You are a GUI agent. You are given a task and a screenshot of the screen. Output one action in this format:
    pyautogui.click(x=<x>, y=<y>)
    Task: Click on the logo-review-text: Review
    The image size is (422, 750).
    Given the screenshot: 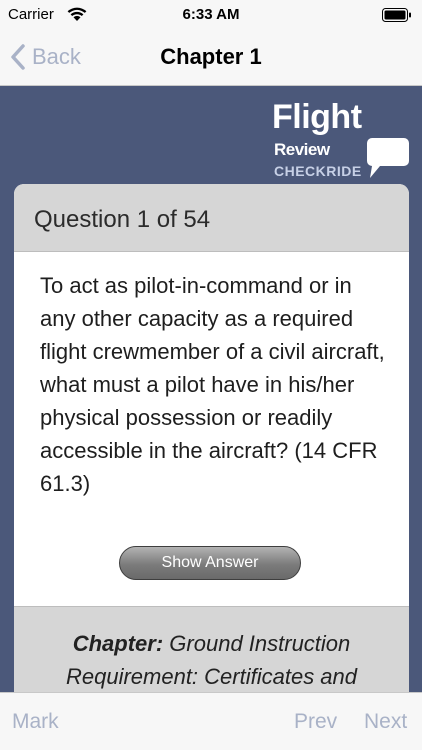 What is the action you would take?
    pyautogui.click(x=302, y=149)
    